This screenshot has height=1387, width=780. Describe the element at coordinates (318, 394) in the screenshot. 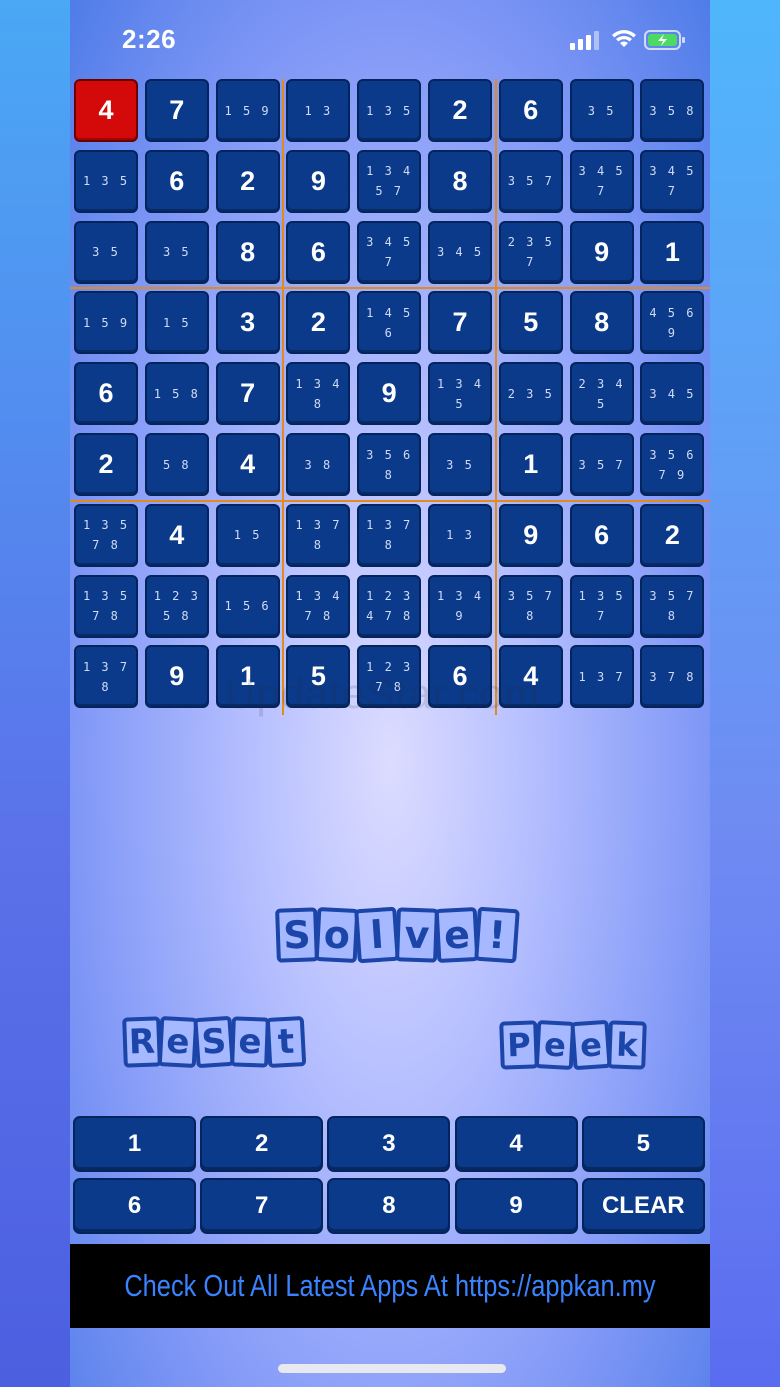

I see `sudoku-cell-r5c4: 1 3 4 8` at that location.